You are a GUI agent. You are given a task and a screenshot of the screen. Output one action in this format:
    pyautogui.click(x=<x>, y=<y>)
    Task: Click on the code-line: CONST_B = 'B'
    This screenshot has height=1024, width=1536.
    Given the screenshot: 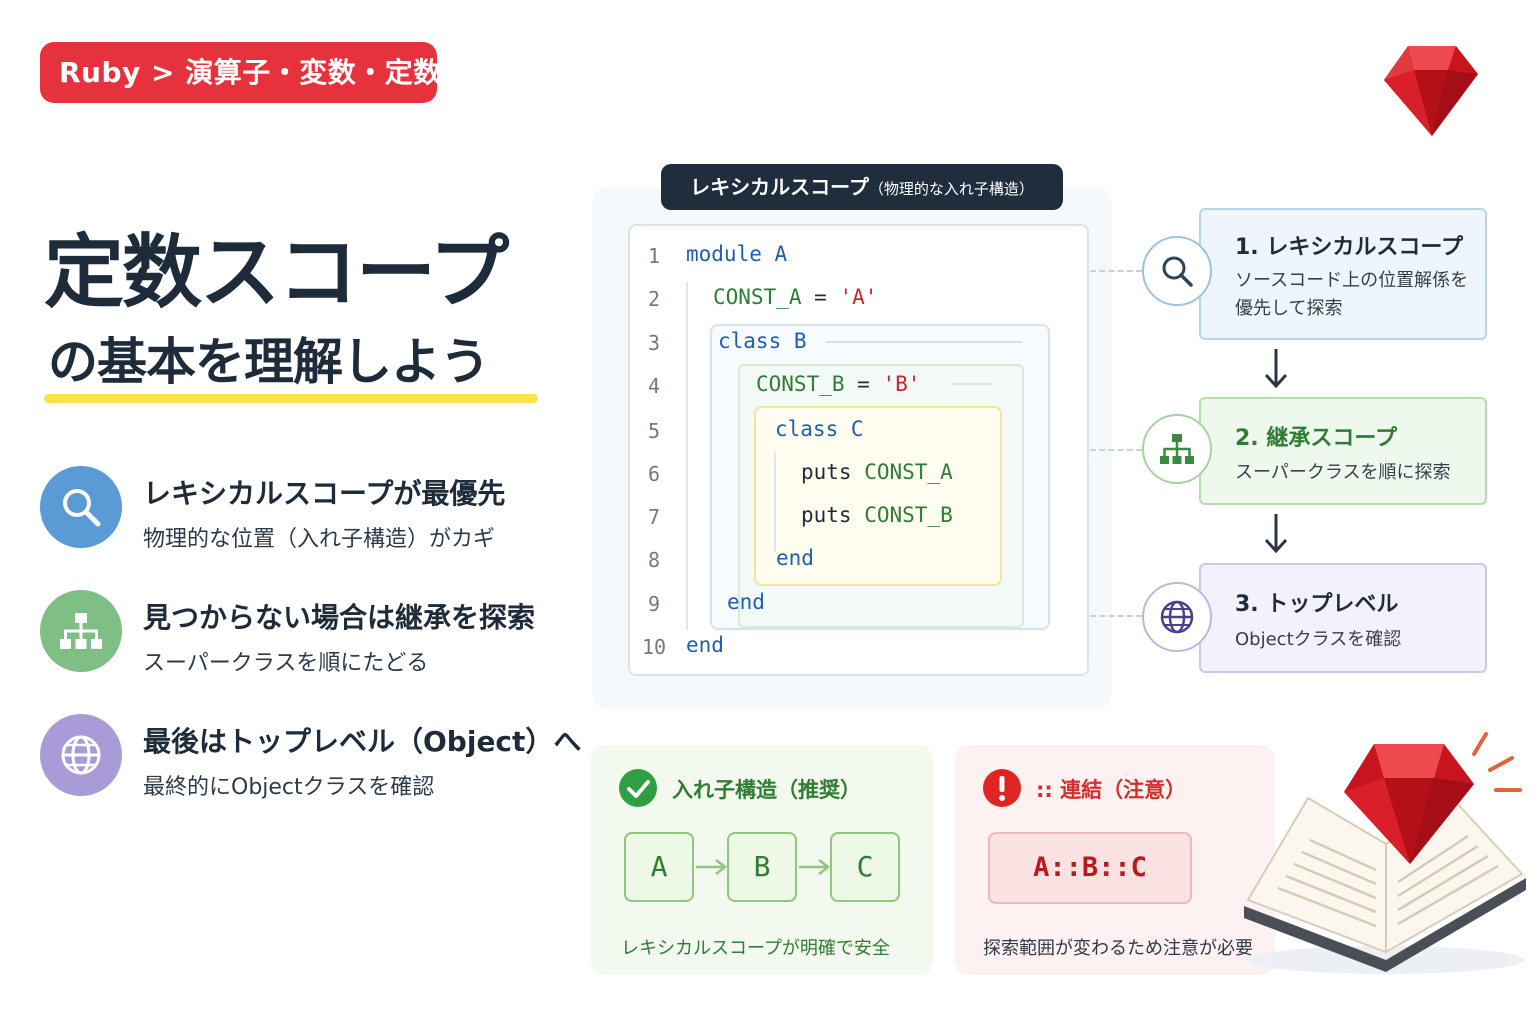 What is the action you would take?
    pyautogui.click(x=838, y=384)
    